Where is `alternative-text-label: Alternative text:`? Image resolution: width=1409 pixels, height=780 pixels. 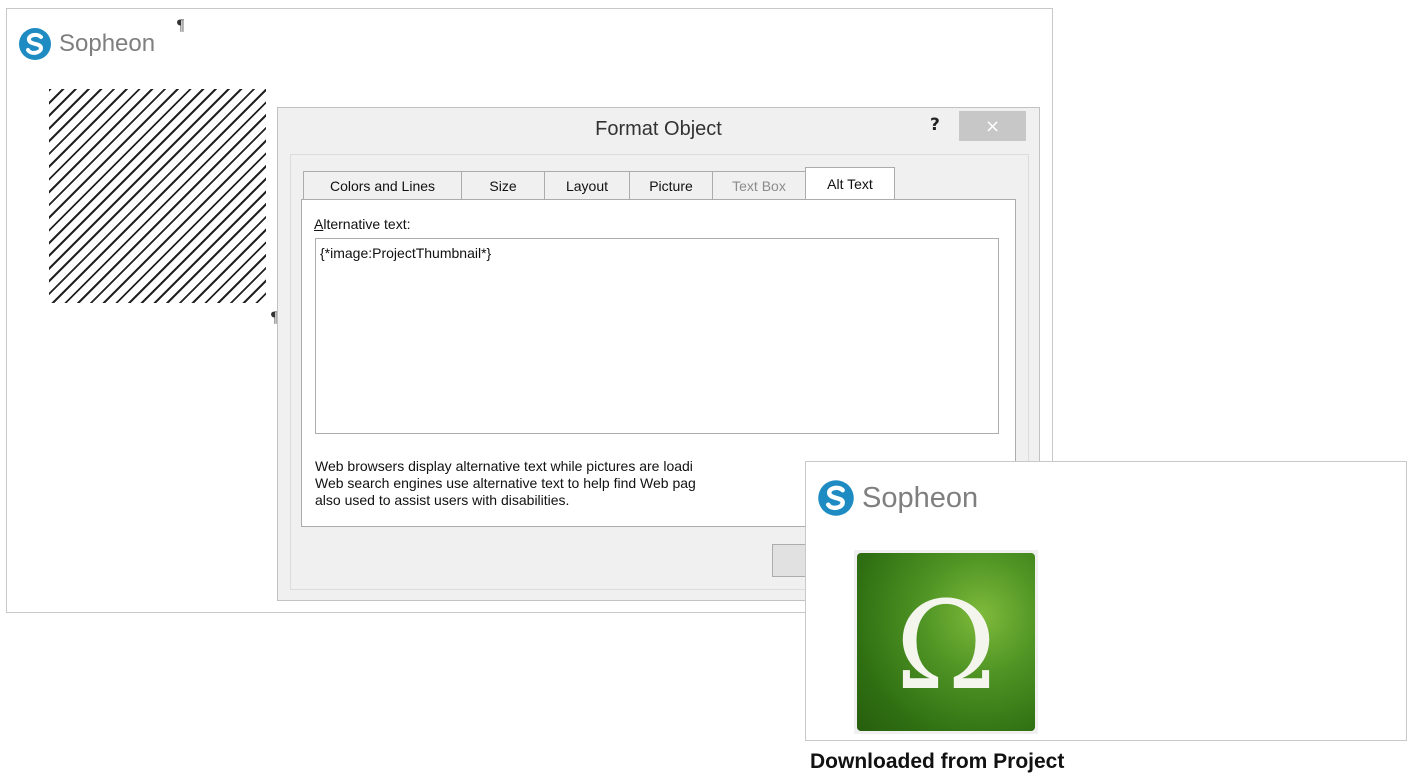 alternative-text-label: Alternative text: is located at coordinates (362, 224).